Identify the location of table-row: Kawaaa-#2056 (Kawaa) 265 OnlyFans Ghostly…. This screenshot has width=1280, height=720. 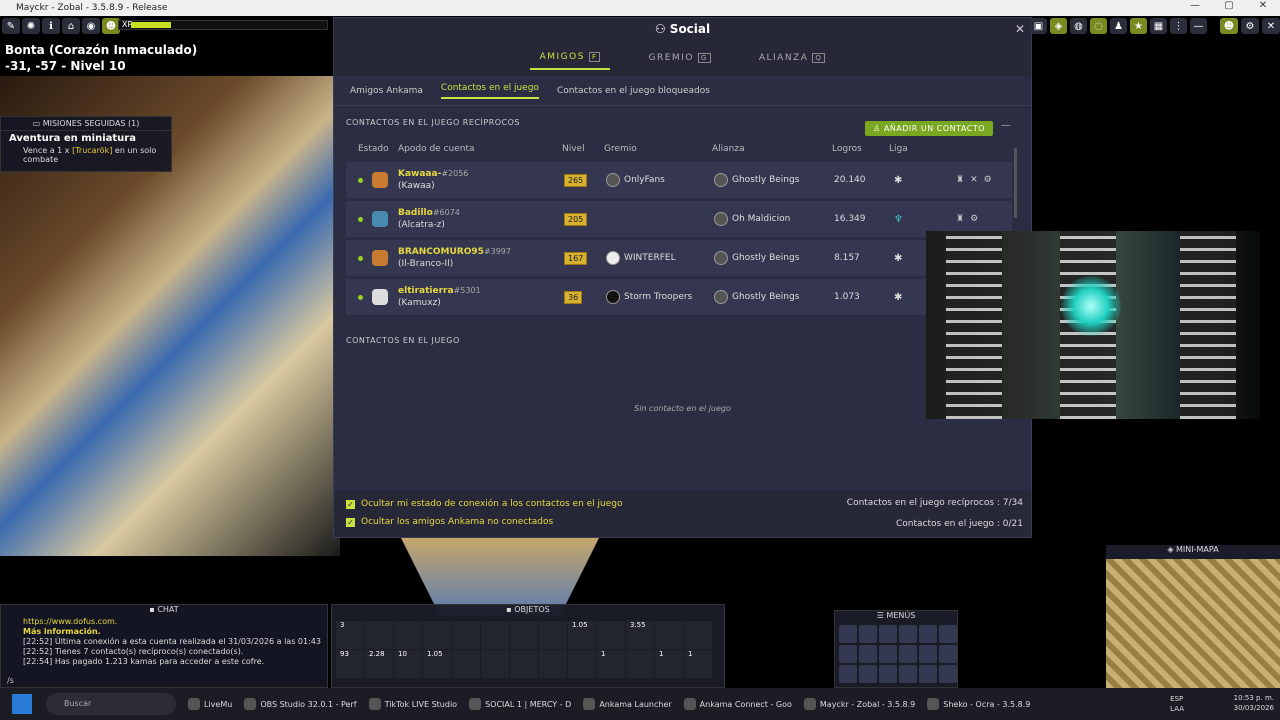
(679, 180).